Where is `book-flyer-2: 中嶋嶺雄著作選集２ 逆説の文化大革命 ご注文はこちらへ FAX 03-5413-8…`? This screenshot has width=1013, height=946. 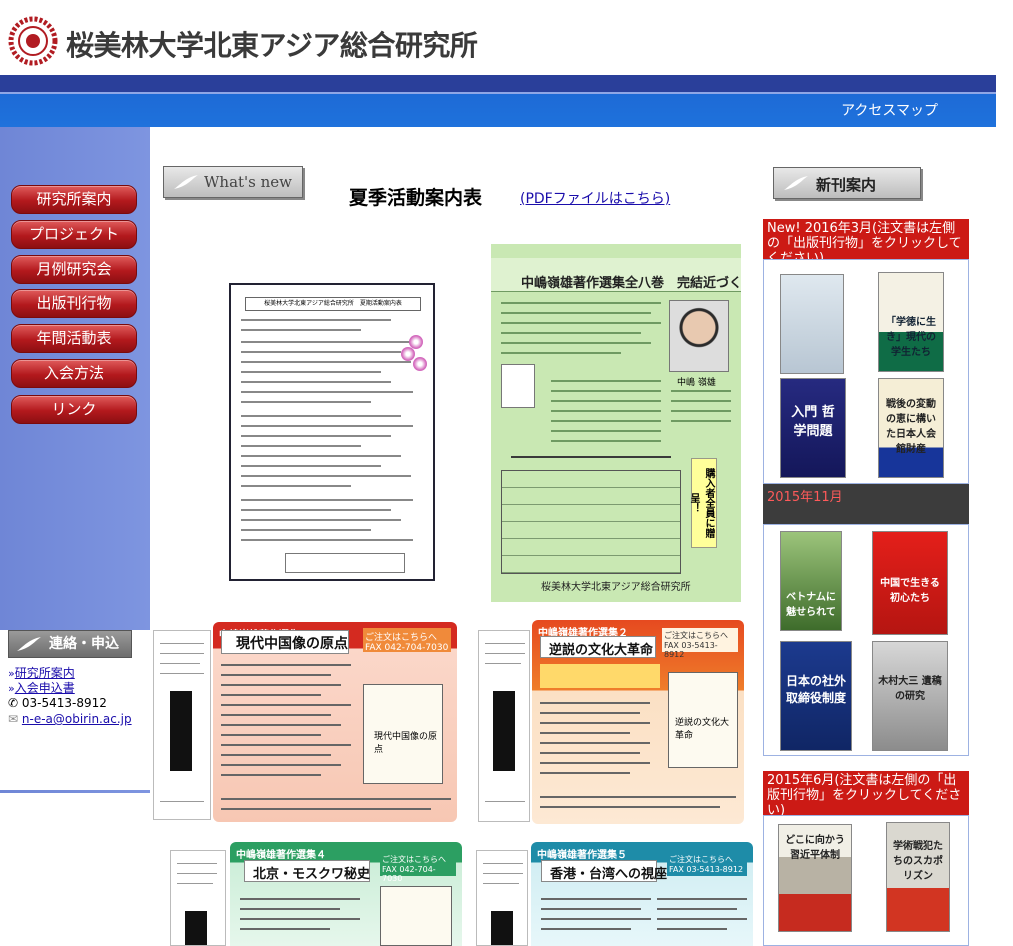
book-flyer-2: 中嶋嶺雄著作選集２ 逆説の文化大革命 ご注文はこちらへ FAX 03-5413-8… is located at coordinates (638, 722).